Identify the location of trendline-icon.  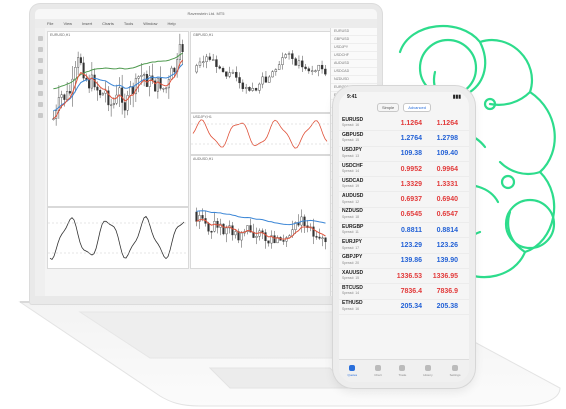
(40, 60).